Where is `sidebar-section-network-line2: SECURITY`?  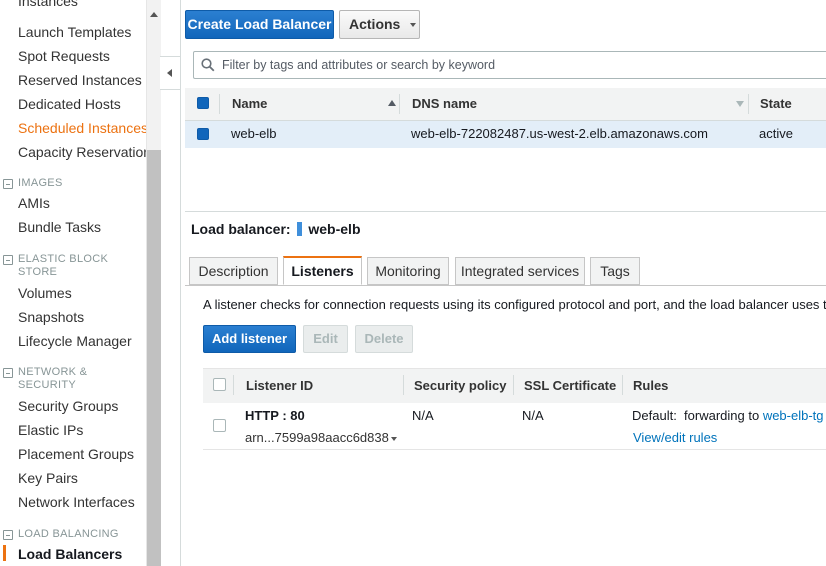 sidebar-section-network-line2: SECURITY is located at coordinates (47, 385).